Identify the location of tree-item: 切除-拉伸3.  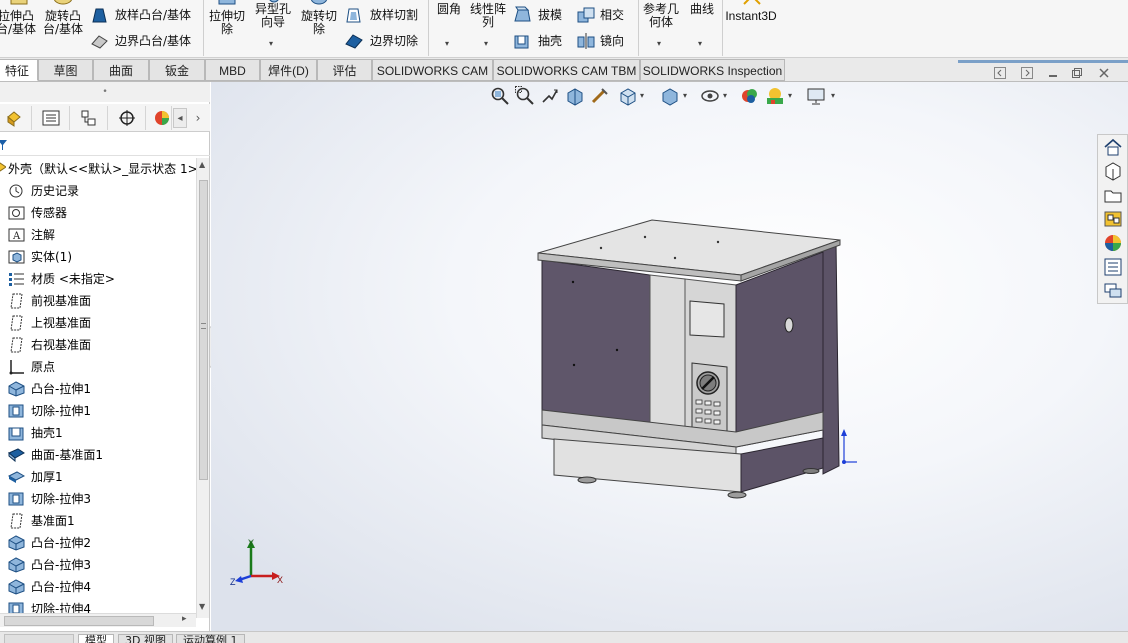
(98, 499).